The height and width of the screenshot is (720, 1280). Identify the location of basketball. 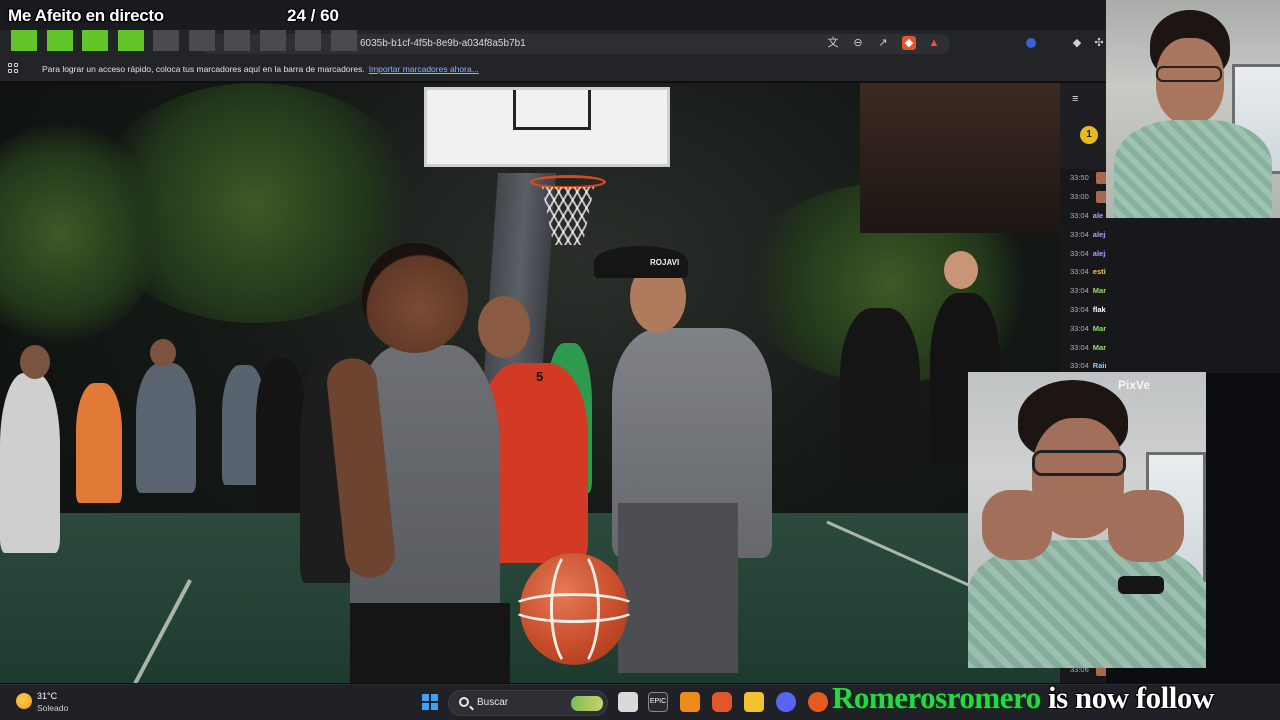
(574, 609).